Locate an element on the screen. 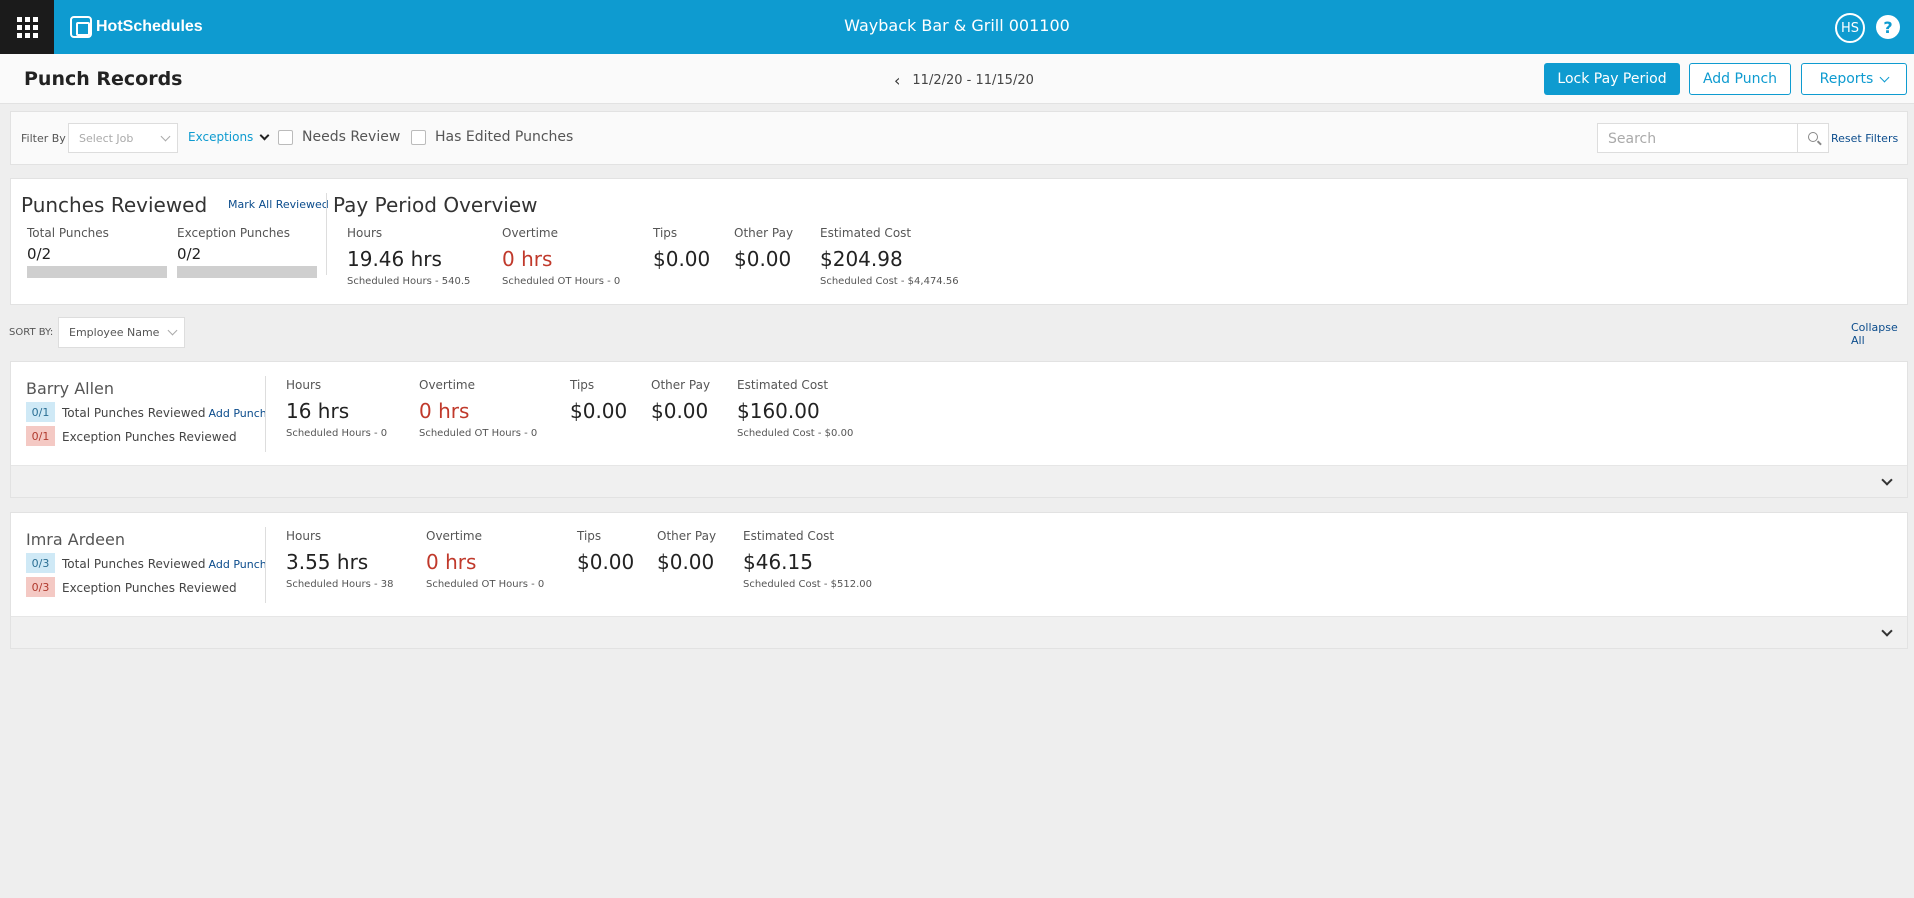  tips-value: $0.00 is located at coordinates (599, 411).